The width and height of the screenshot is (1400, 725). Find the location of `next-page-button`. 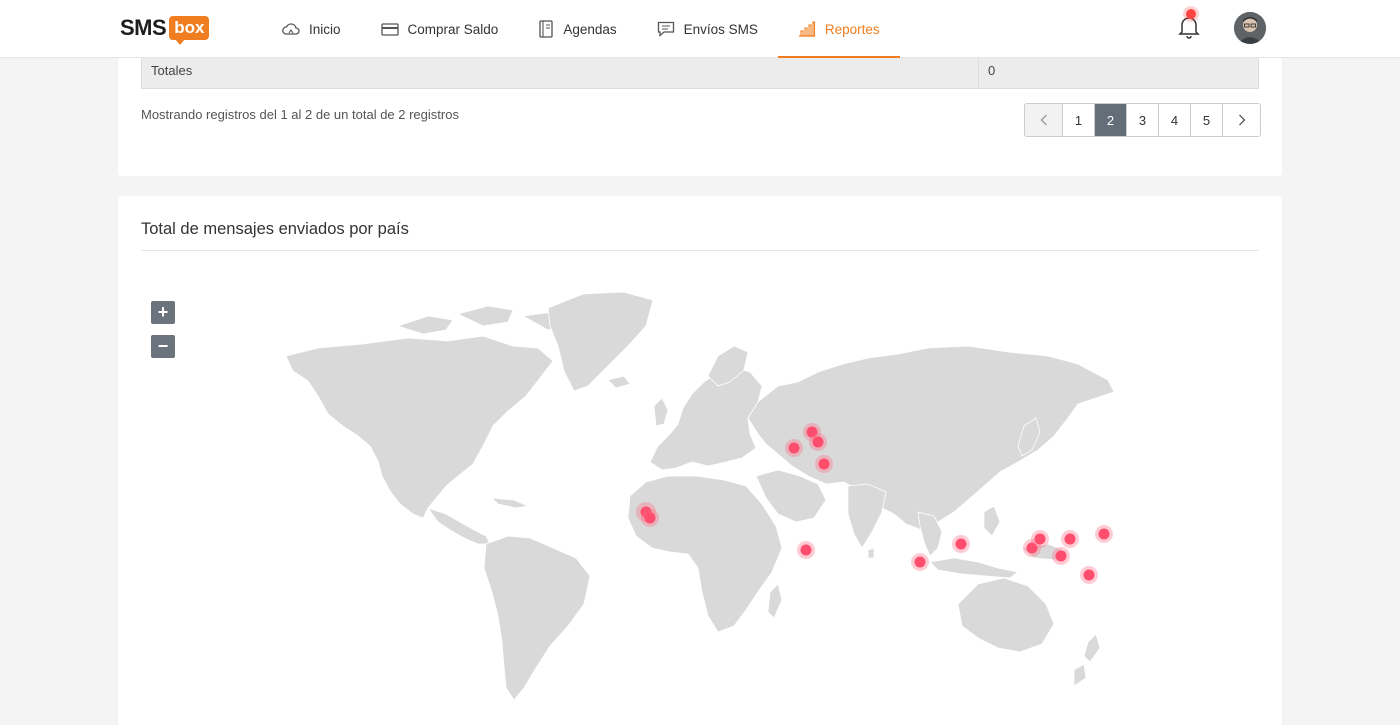

next-page-button is located at coordinates (1241, 120).